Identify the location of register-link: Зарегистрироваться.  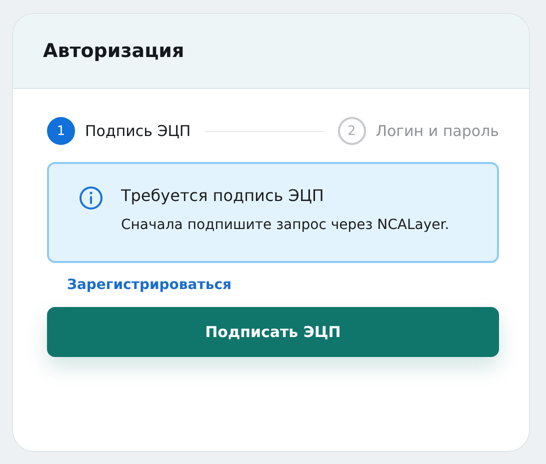
(149, 285).